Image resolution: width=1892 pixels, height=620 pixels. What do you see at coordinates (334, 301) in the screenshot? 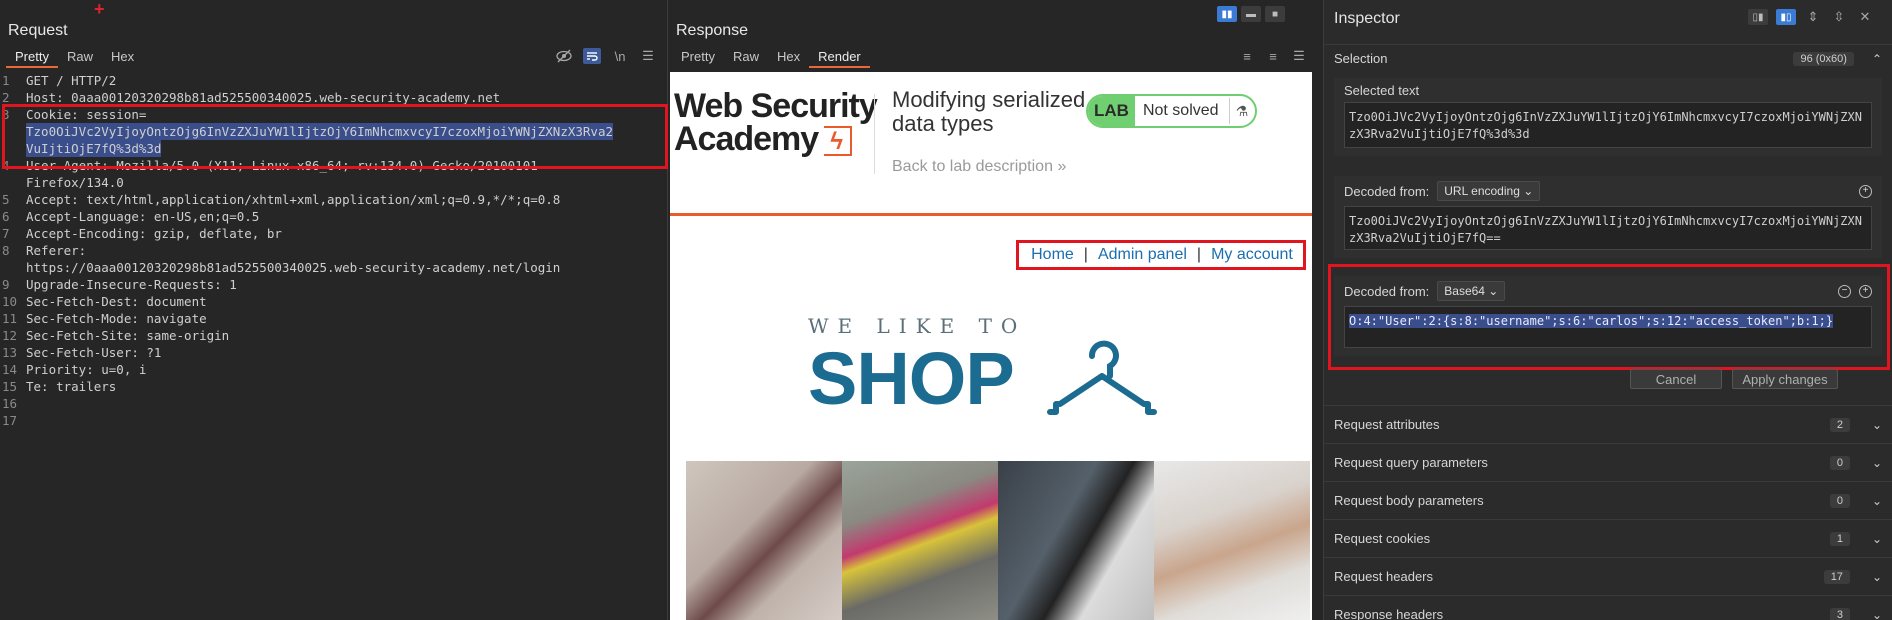
I see `code-line: 10 Sec-Fetch-Dest: document` at bounding box center [334, 301].